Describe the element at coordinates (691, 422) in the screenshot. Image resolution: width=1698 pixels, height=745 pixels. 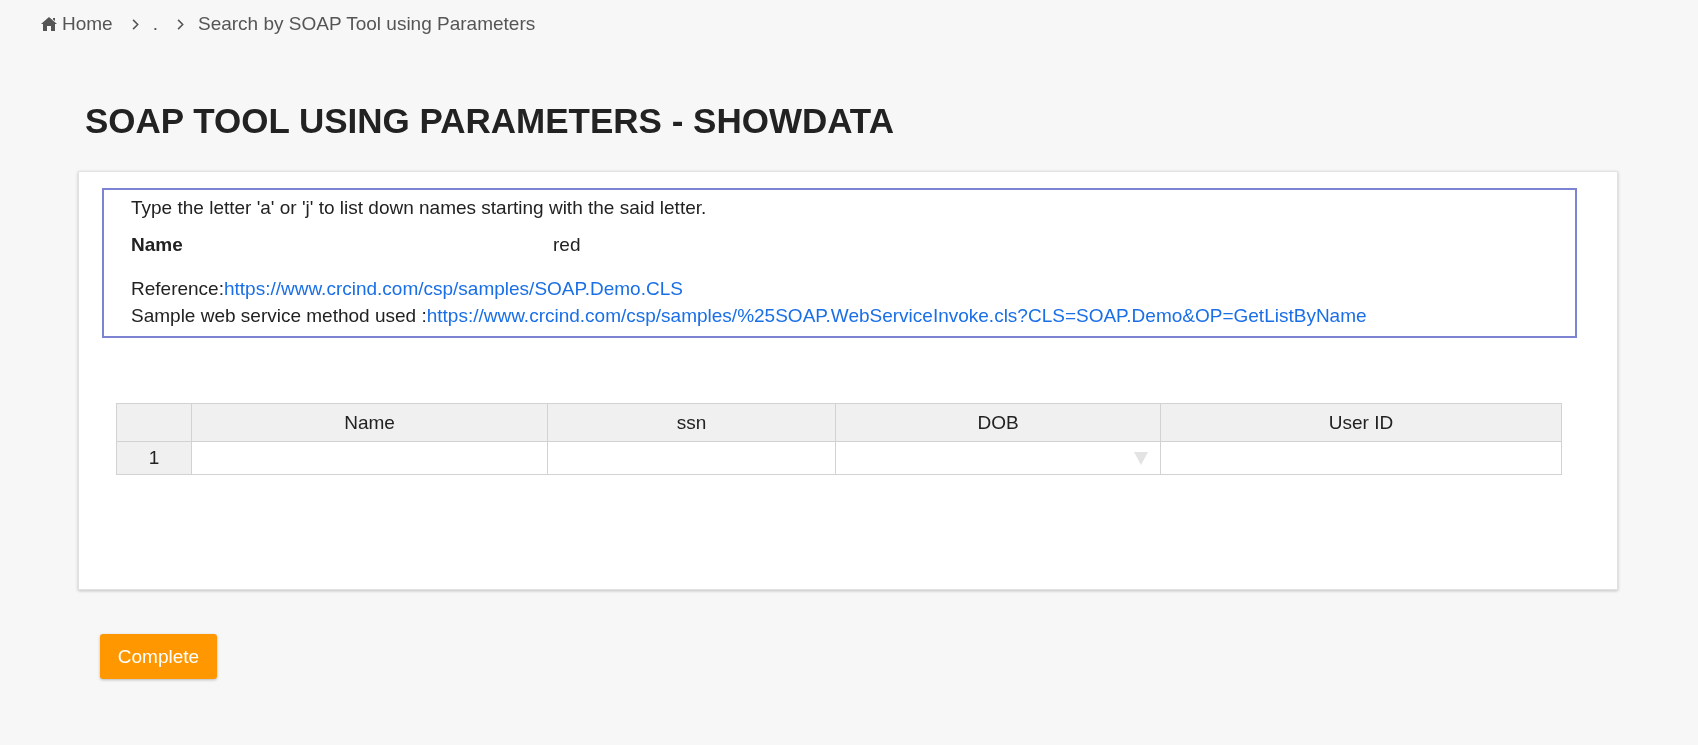
I see `column-header: ssn` at that location.